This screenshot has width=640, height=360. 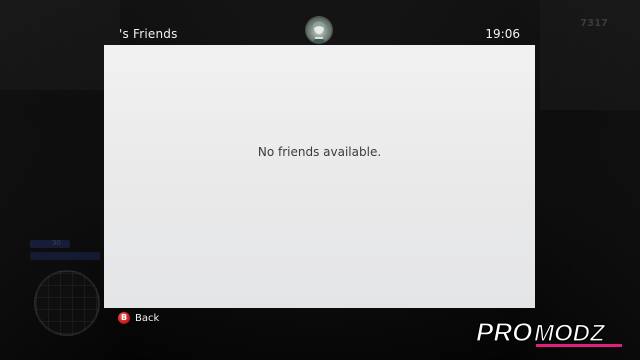 I want to click on clock-time: 19:06, so click(x=502, y=34).